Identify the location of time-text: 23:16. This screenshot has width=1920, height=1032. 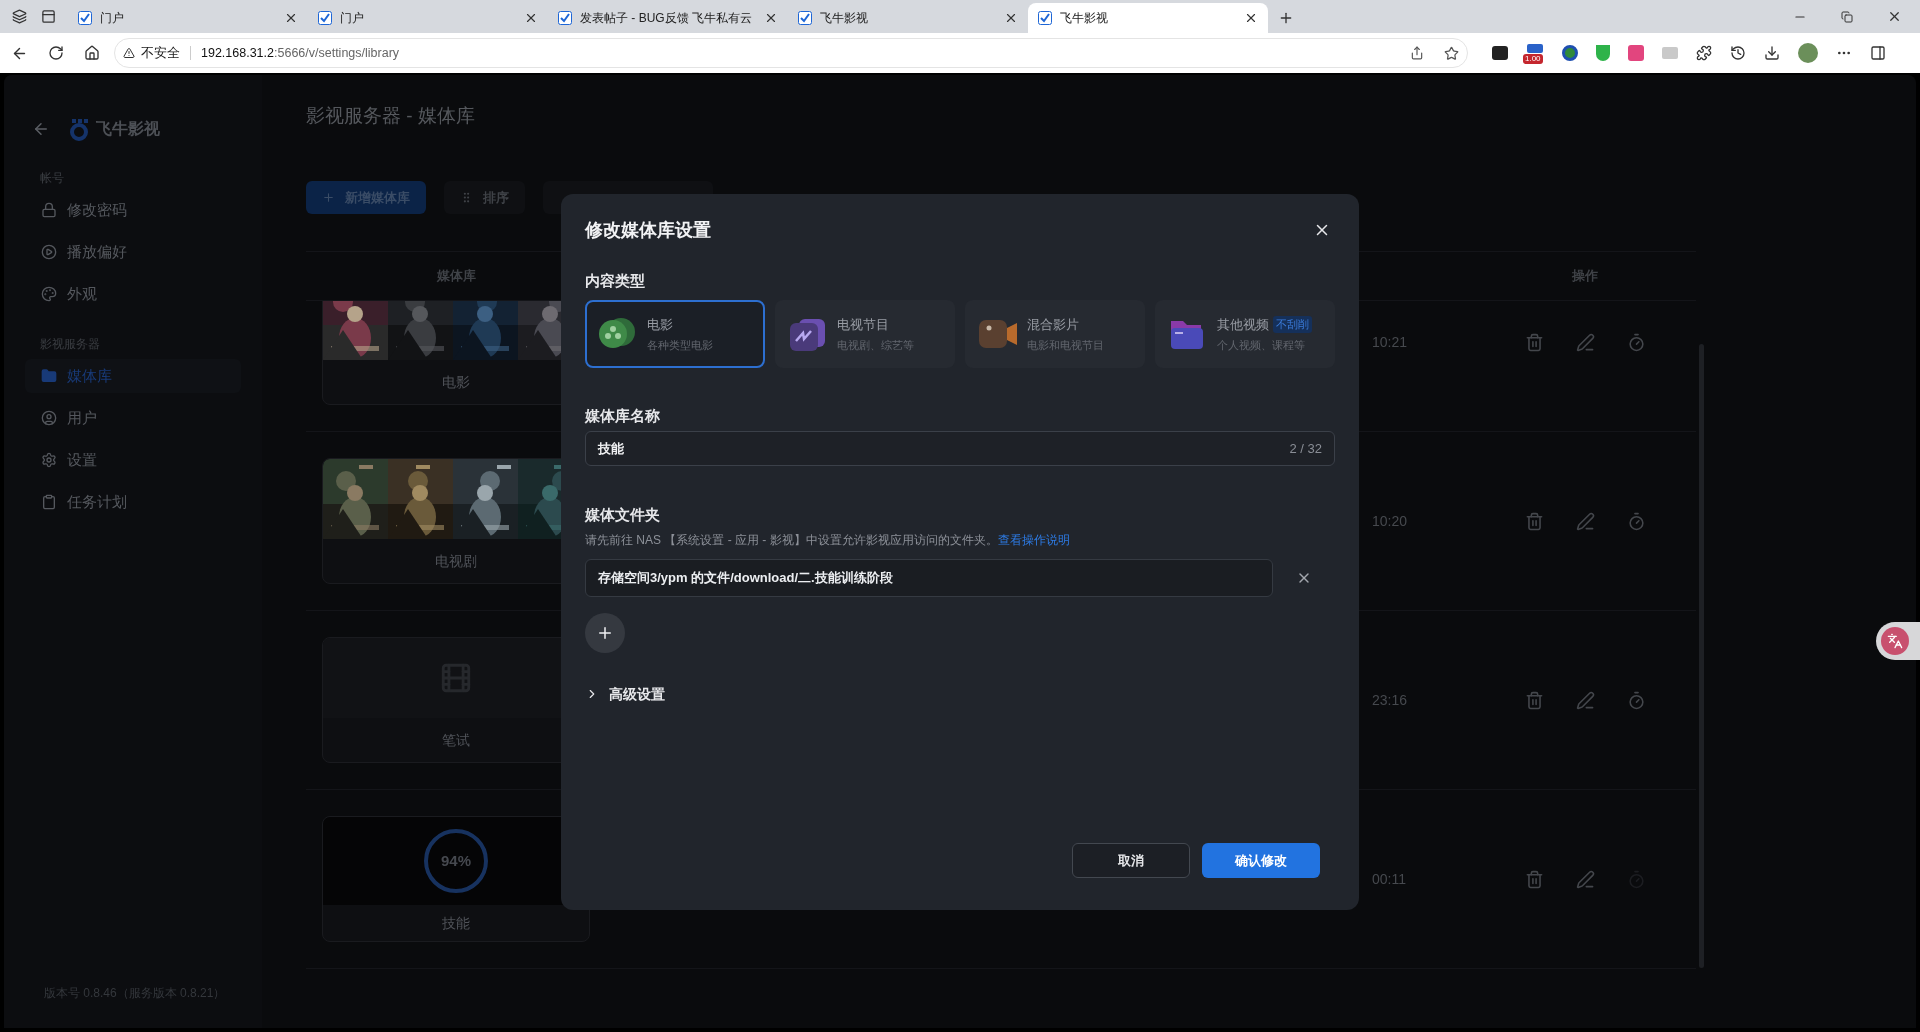
(1390, 700).